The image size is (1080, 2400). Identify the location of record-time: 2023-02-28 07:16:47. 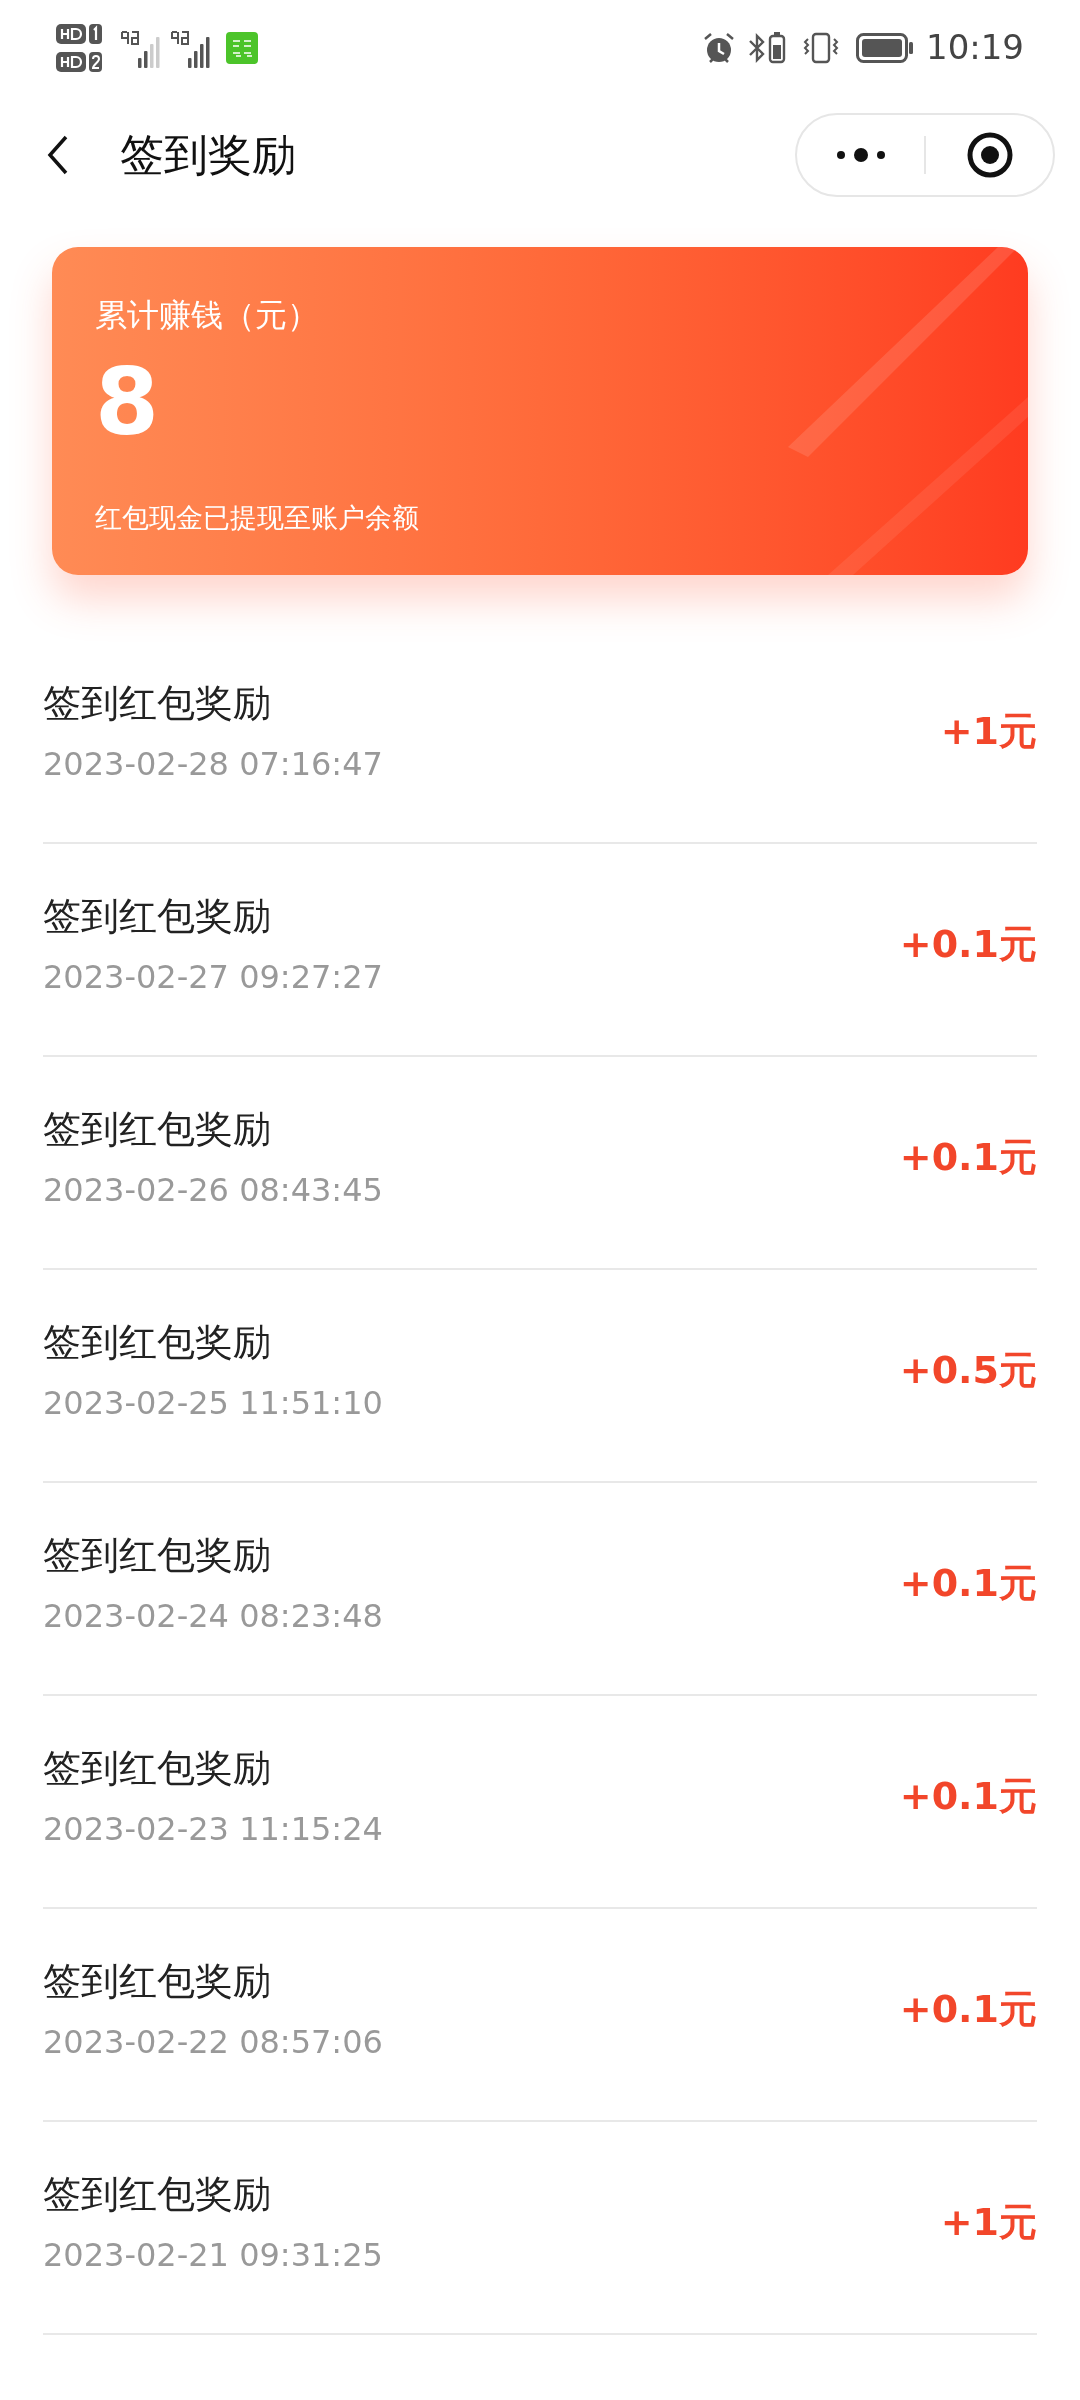
(213, 764).